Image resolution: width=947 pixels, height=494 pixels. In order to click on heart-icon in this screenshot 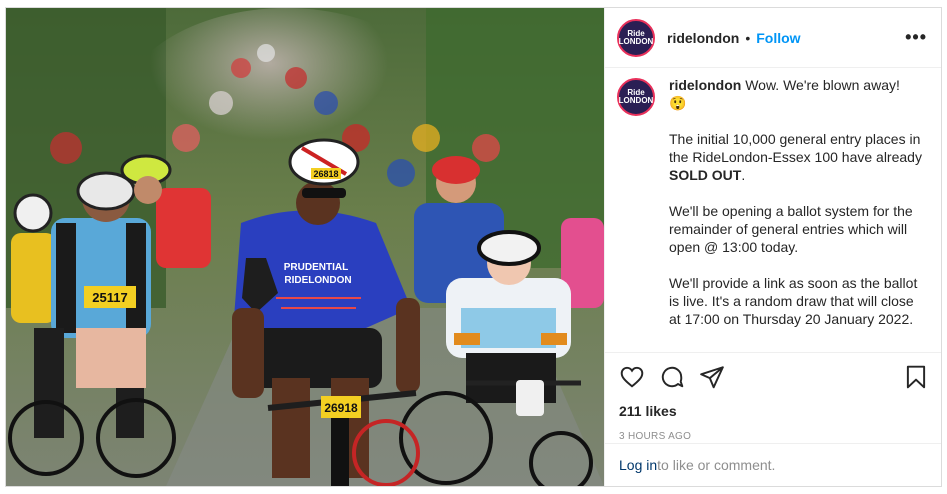, I will do `click(632, 377)`.